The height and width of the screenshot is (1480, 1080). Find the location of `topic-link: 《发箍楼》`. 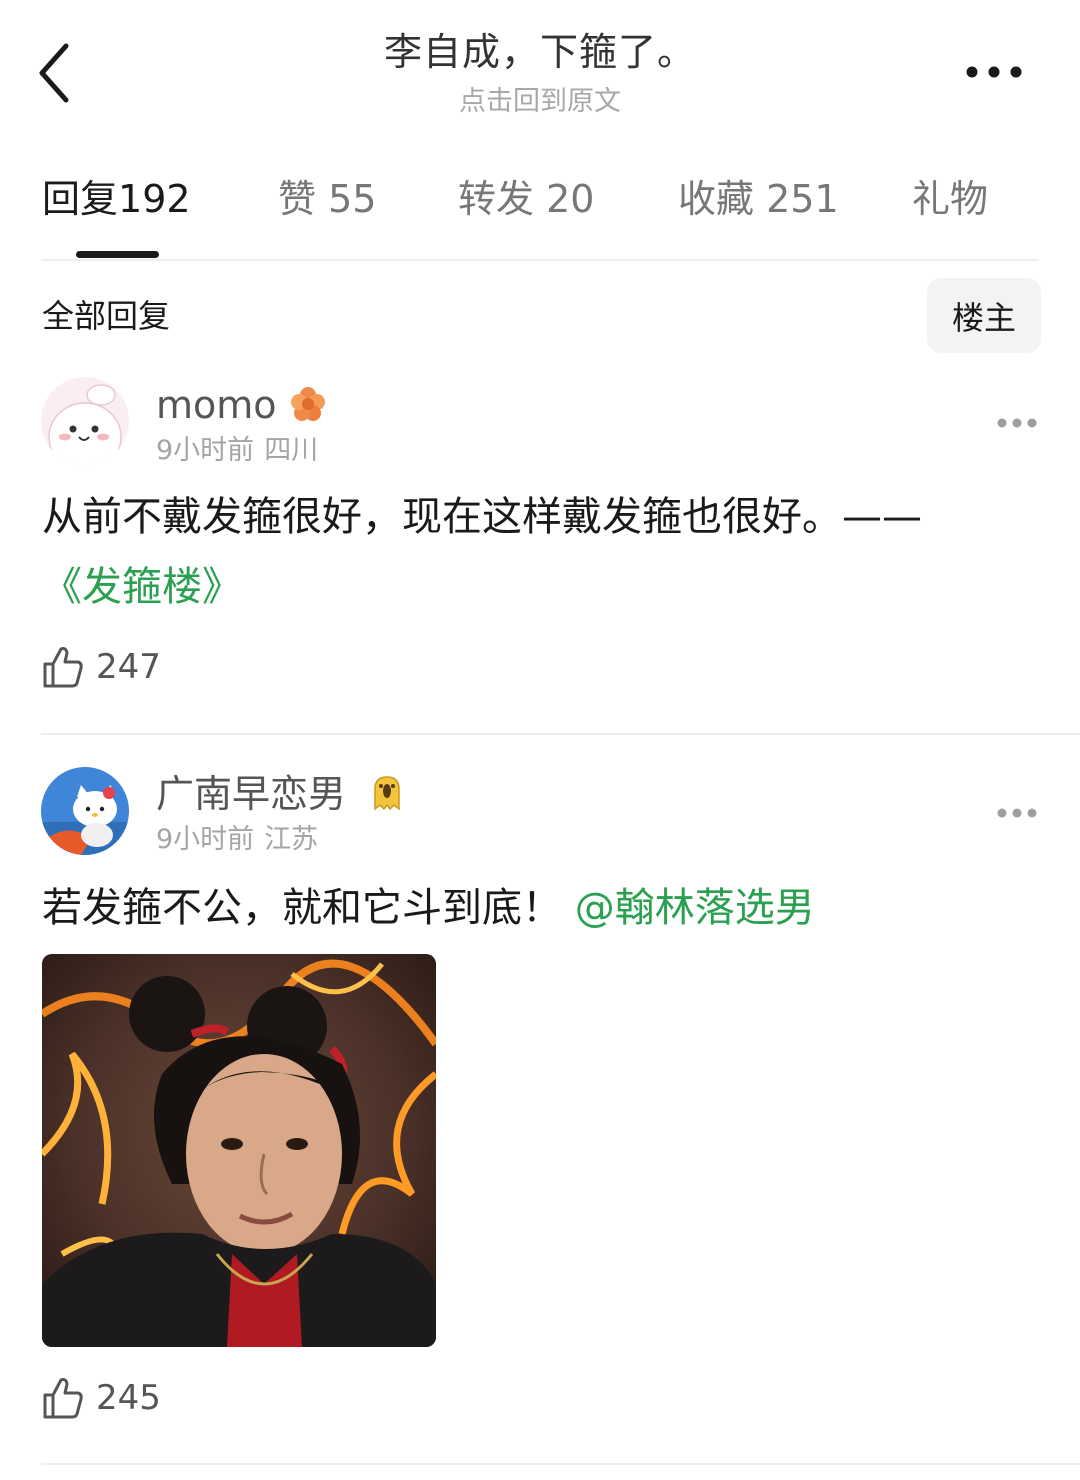

topic-link: 《发箍楼》 is located at coordinates (142, 587).